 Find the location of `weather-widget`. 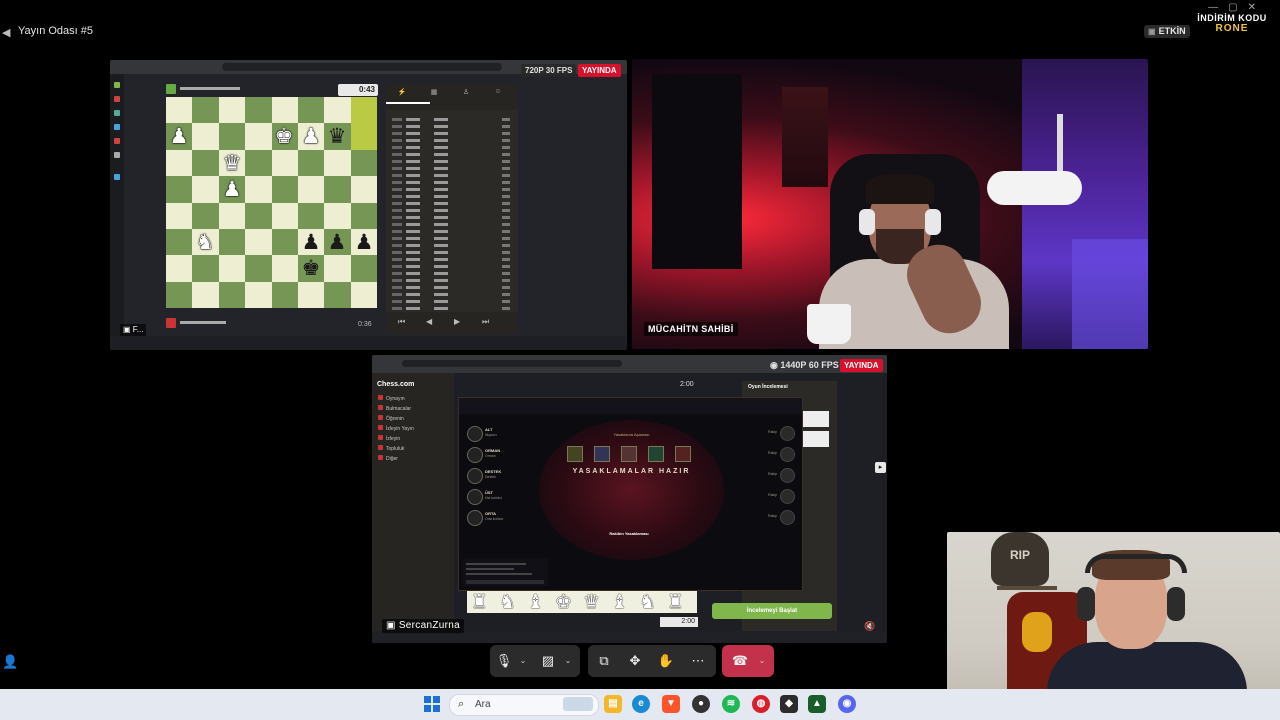

weather-widget is located at coordinates (578, 704).